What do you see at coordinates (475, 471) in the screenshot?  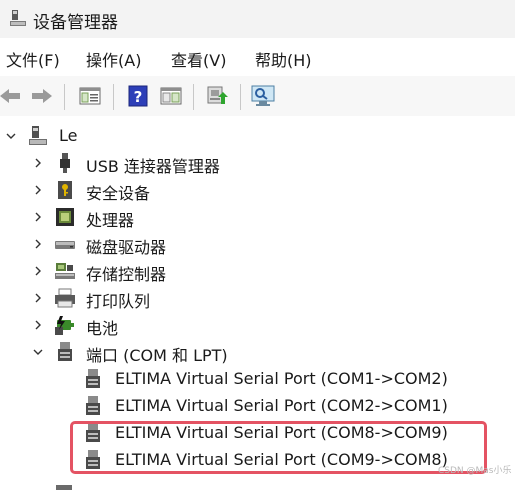 I see `watermark: CSDN @Mas小乐` at bounding box center [475, 471].